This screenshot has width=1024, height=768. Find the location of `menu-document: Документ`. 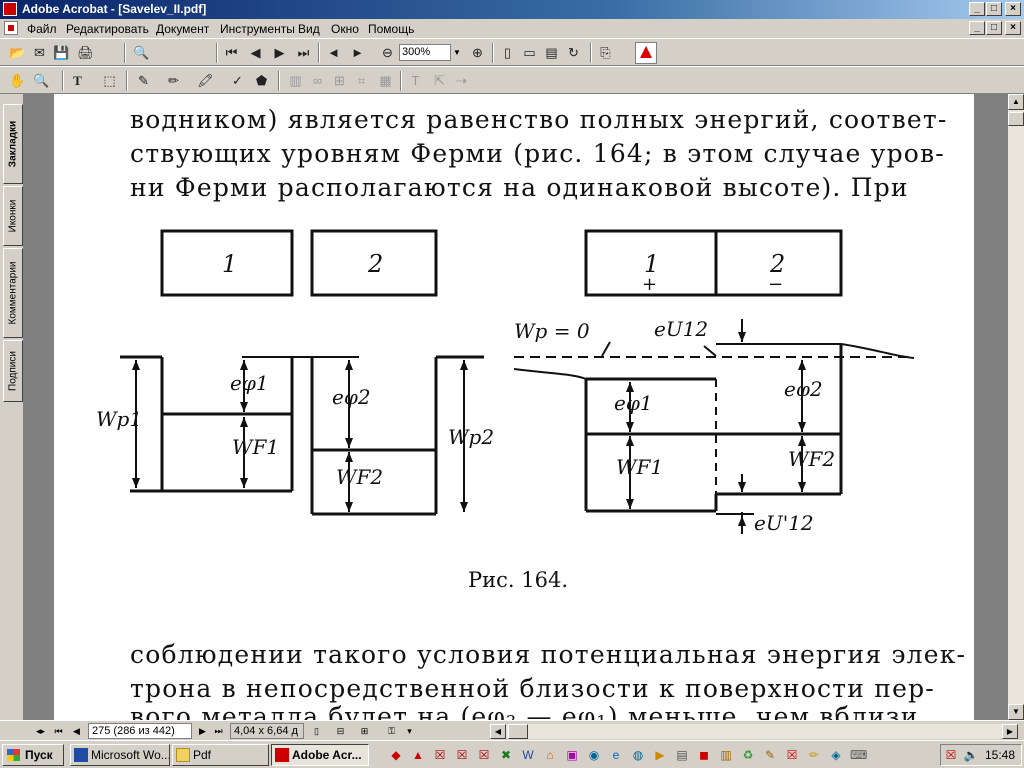

menu-document: Документ is located at coordinates (182, 29).